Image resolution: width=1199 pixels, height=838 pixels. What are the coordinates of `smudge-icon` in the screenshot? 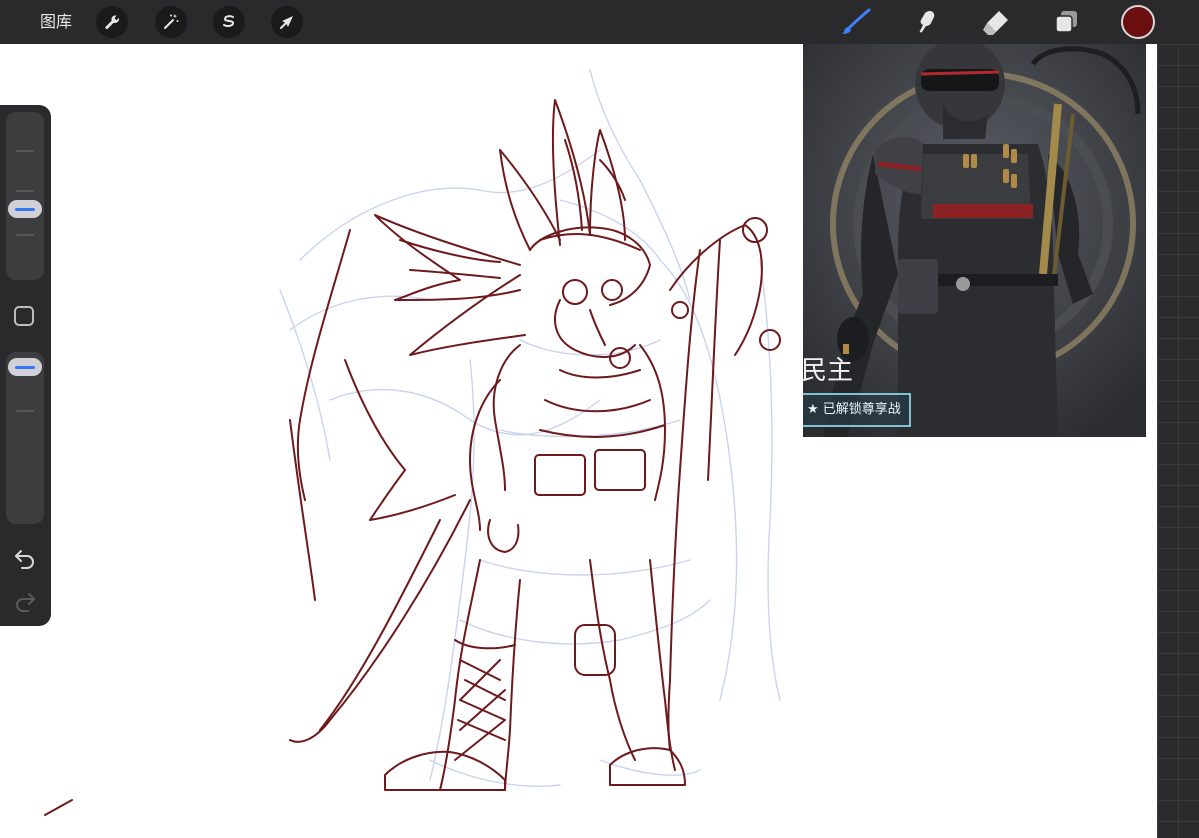 It's located at (926, 22).